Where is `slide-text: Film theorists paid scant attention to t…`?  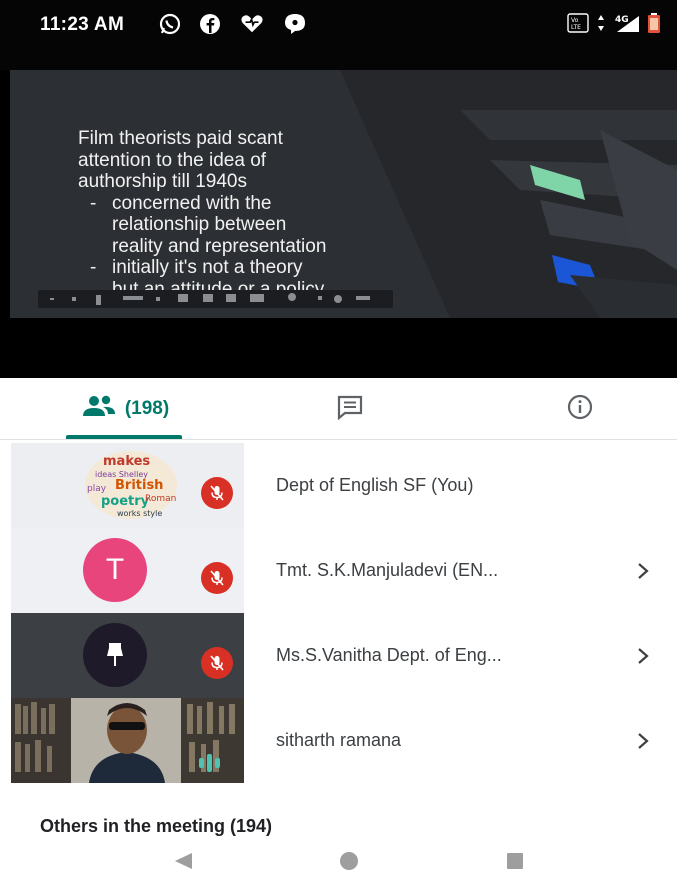 slide-text: Film theorists paid scant attention to t… is located at coordinates (268, 214).